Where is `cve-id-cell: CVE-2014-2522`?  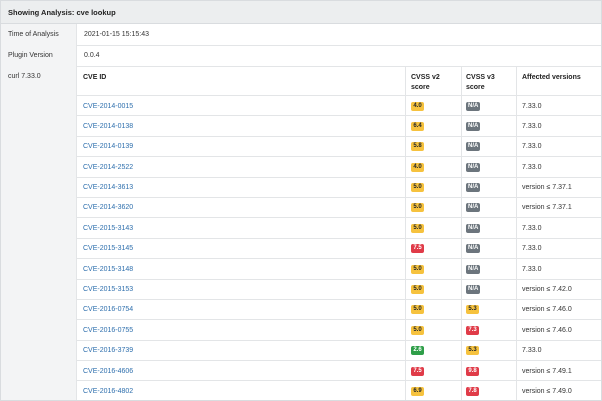
cve-id-cell: CVE-2014-2522 is located at coordinates (108, 167).